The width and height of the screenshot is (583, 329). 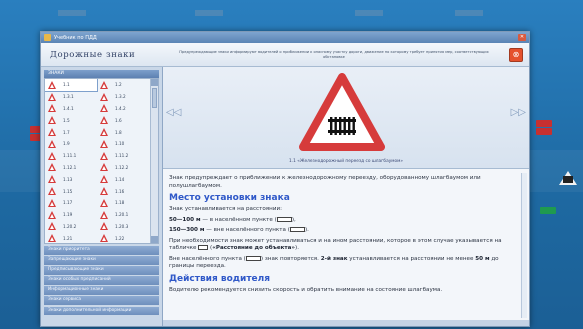 What do you see at coordinates (232, 219) in the screenshot?
I see `distance-line-1: 50—100 м — в населённом пункте (),` at bounding box center [232, 219].